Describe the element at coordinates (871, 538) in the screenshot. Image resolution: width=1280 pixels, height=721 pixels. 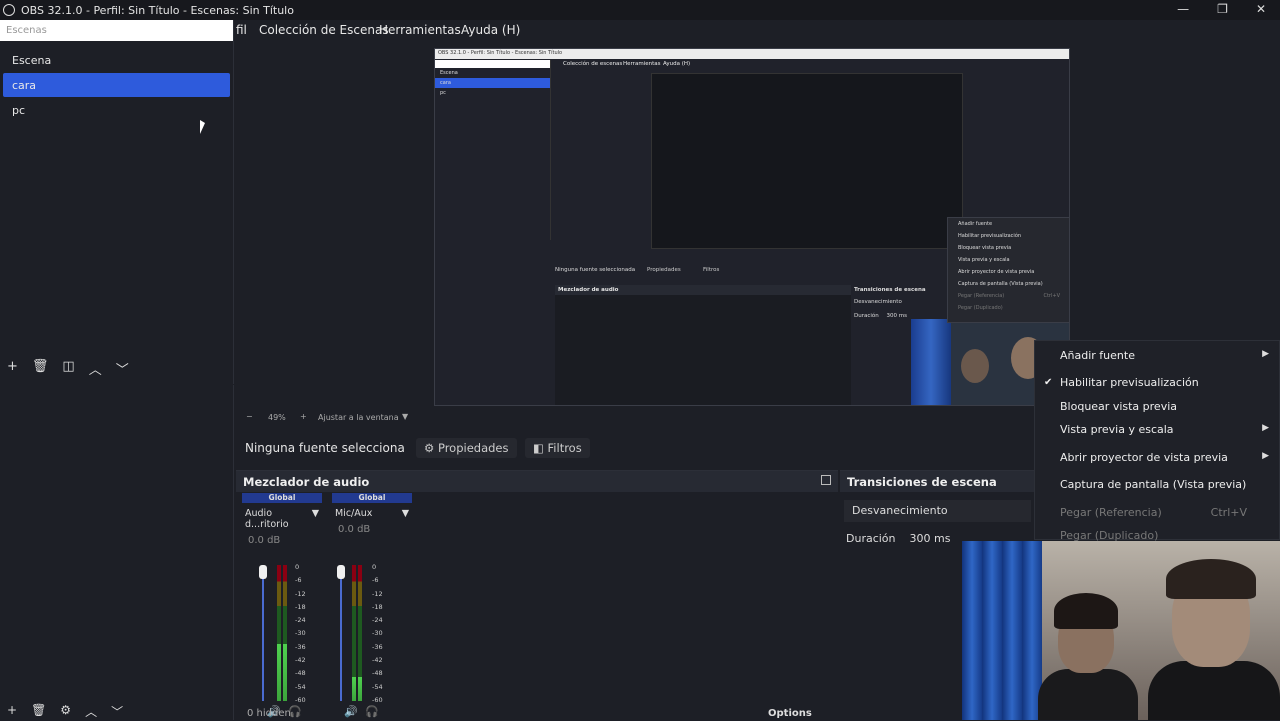
I see `duration-label: Duración` at that location.